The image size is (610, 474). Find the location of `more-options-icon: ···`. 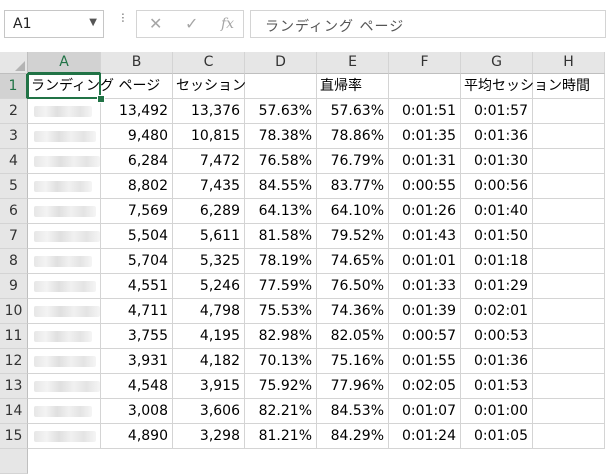

more-options-icon: ··· is located at coordinates (122, 17).